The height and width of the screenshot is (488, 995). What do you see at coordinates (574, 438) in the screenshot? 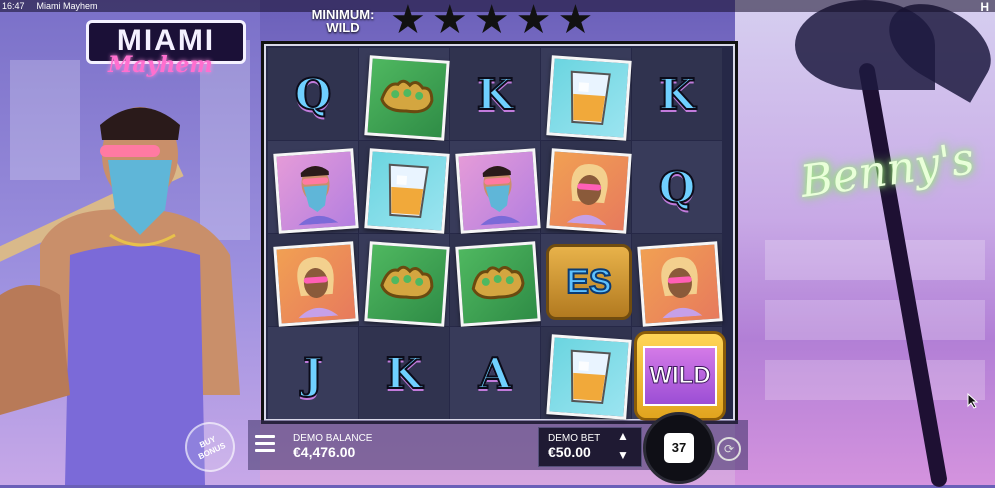
I see `bet-label: DEMO BET` at bounding box center [574, 438].